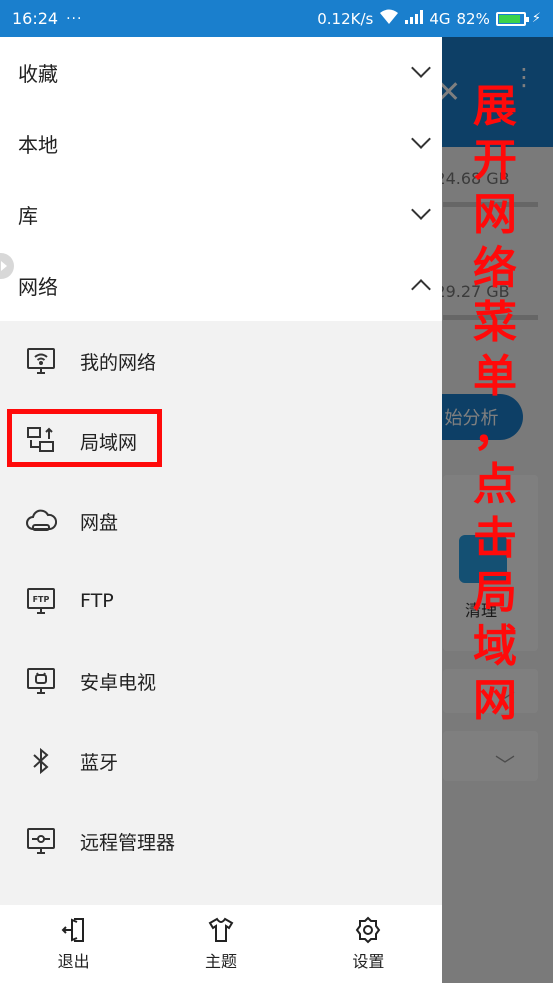 The height and width of the screenshot is (983, 553). Describe the element at coordinates (72, 930) in the screenshot. I see `exit-icon` at that location.